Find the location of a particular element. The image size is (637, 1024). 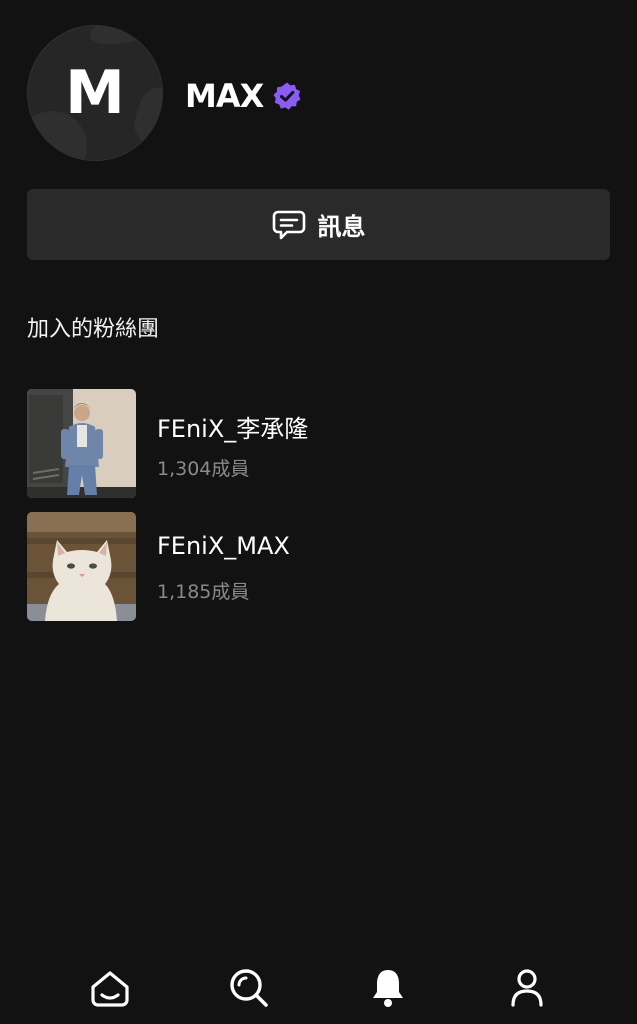

verified-badge-icon is located at coordinates (287, 96).